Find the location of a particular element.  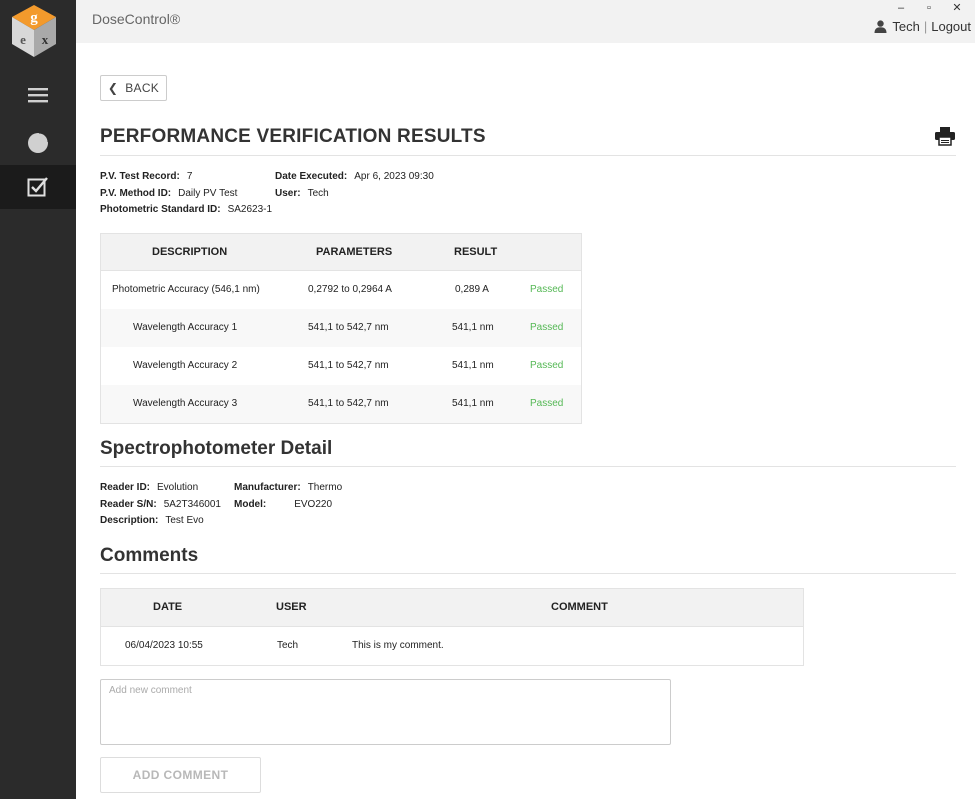

svg-text: x is located at coordinates (45, 39).